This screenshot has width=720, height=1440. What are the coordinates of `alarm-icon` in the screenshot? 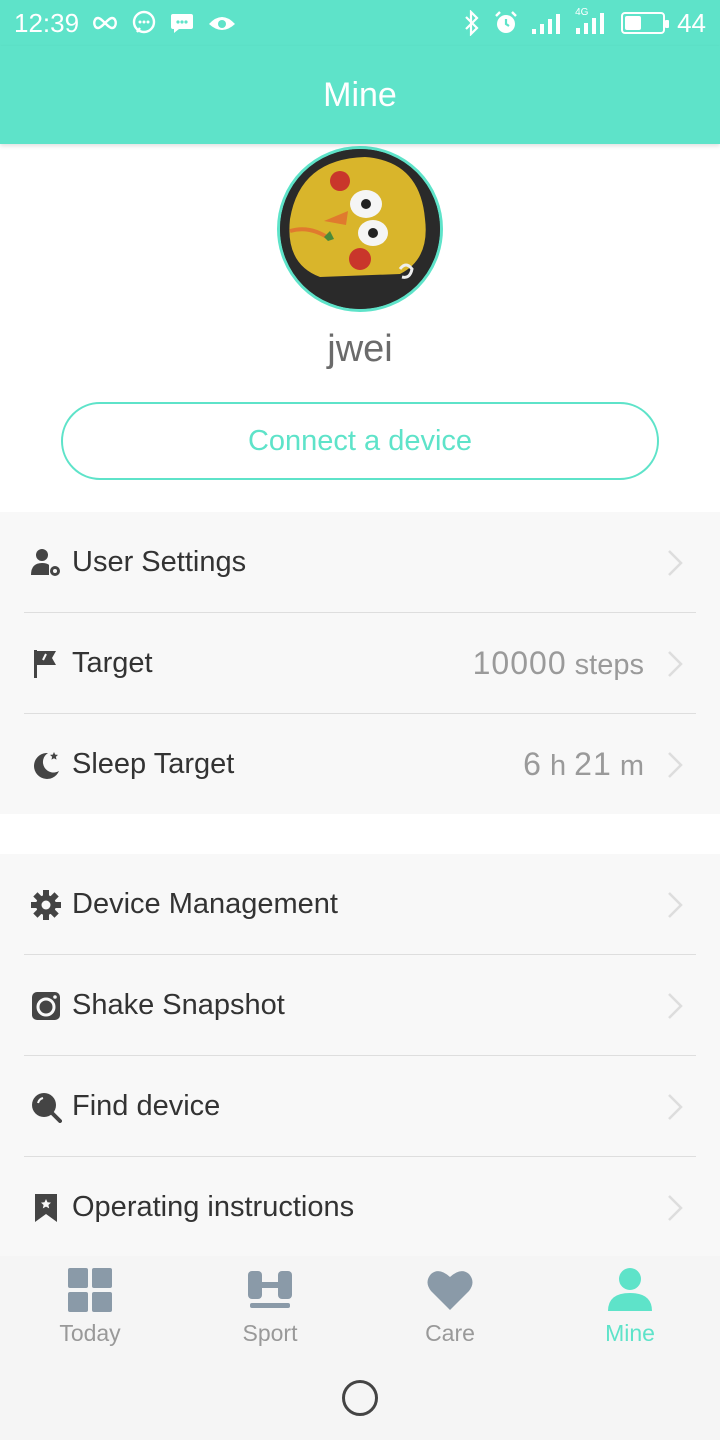 It's located at (506, 23).